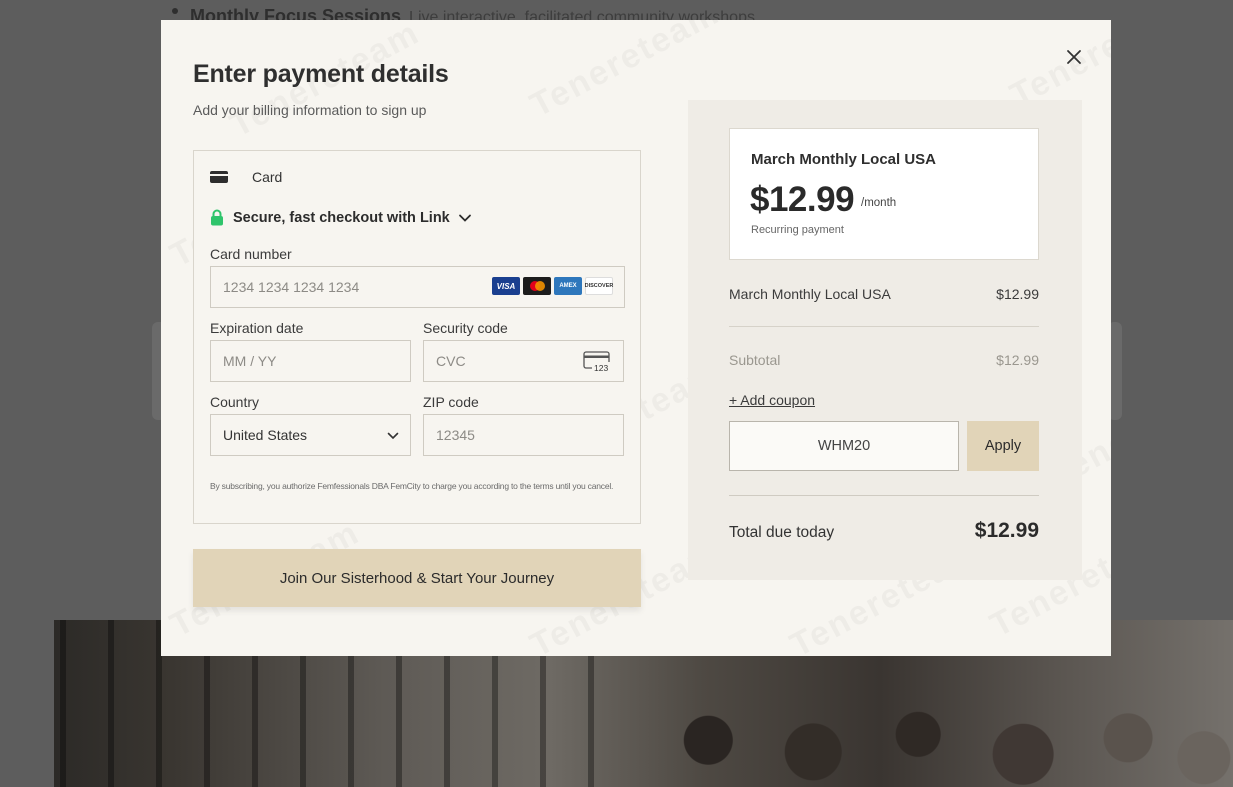 The height and width of the screenshot is (787, 1233). I want to click on country-select: United States, so click(310, 435).